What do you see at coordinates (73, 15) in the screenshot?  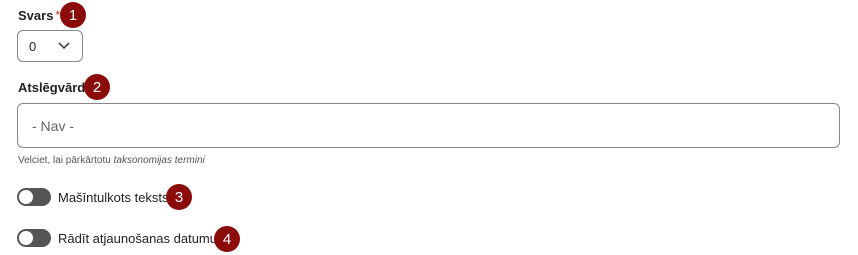 I see `step-badge-1: 1` at bounding box center [73, 15].